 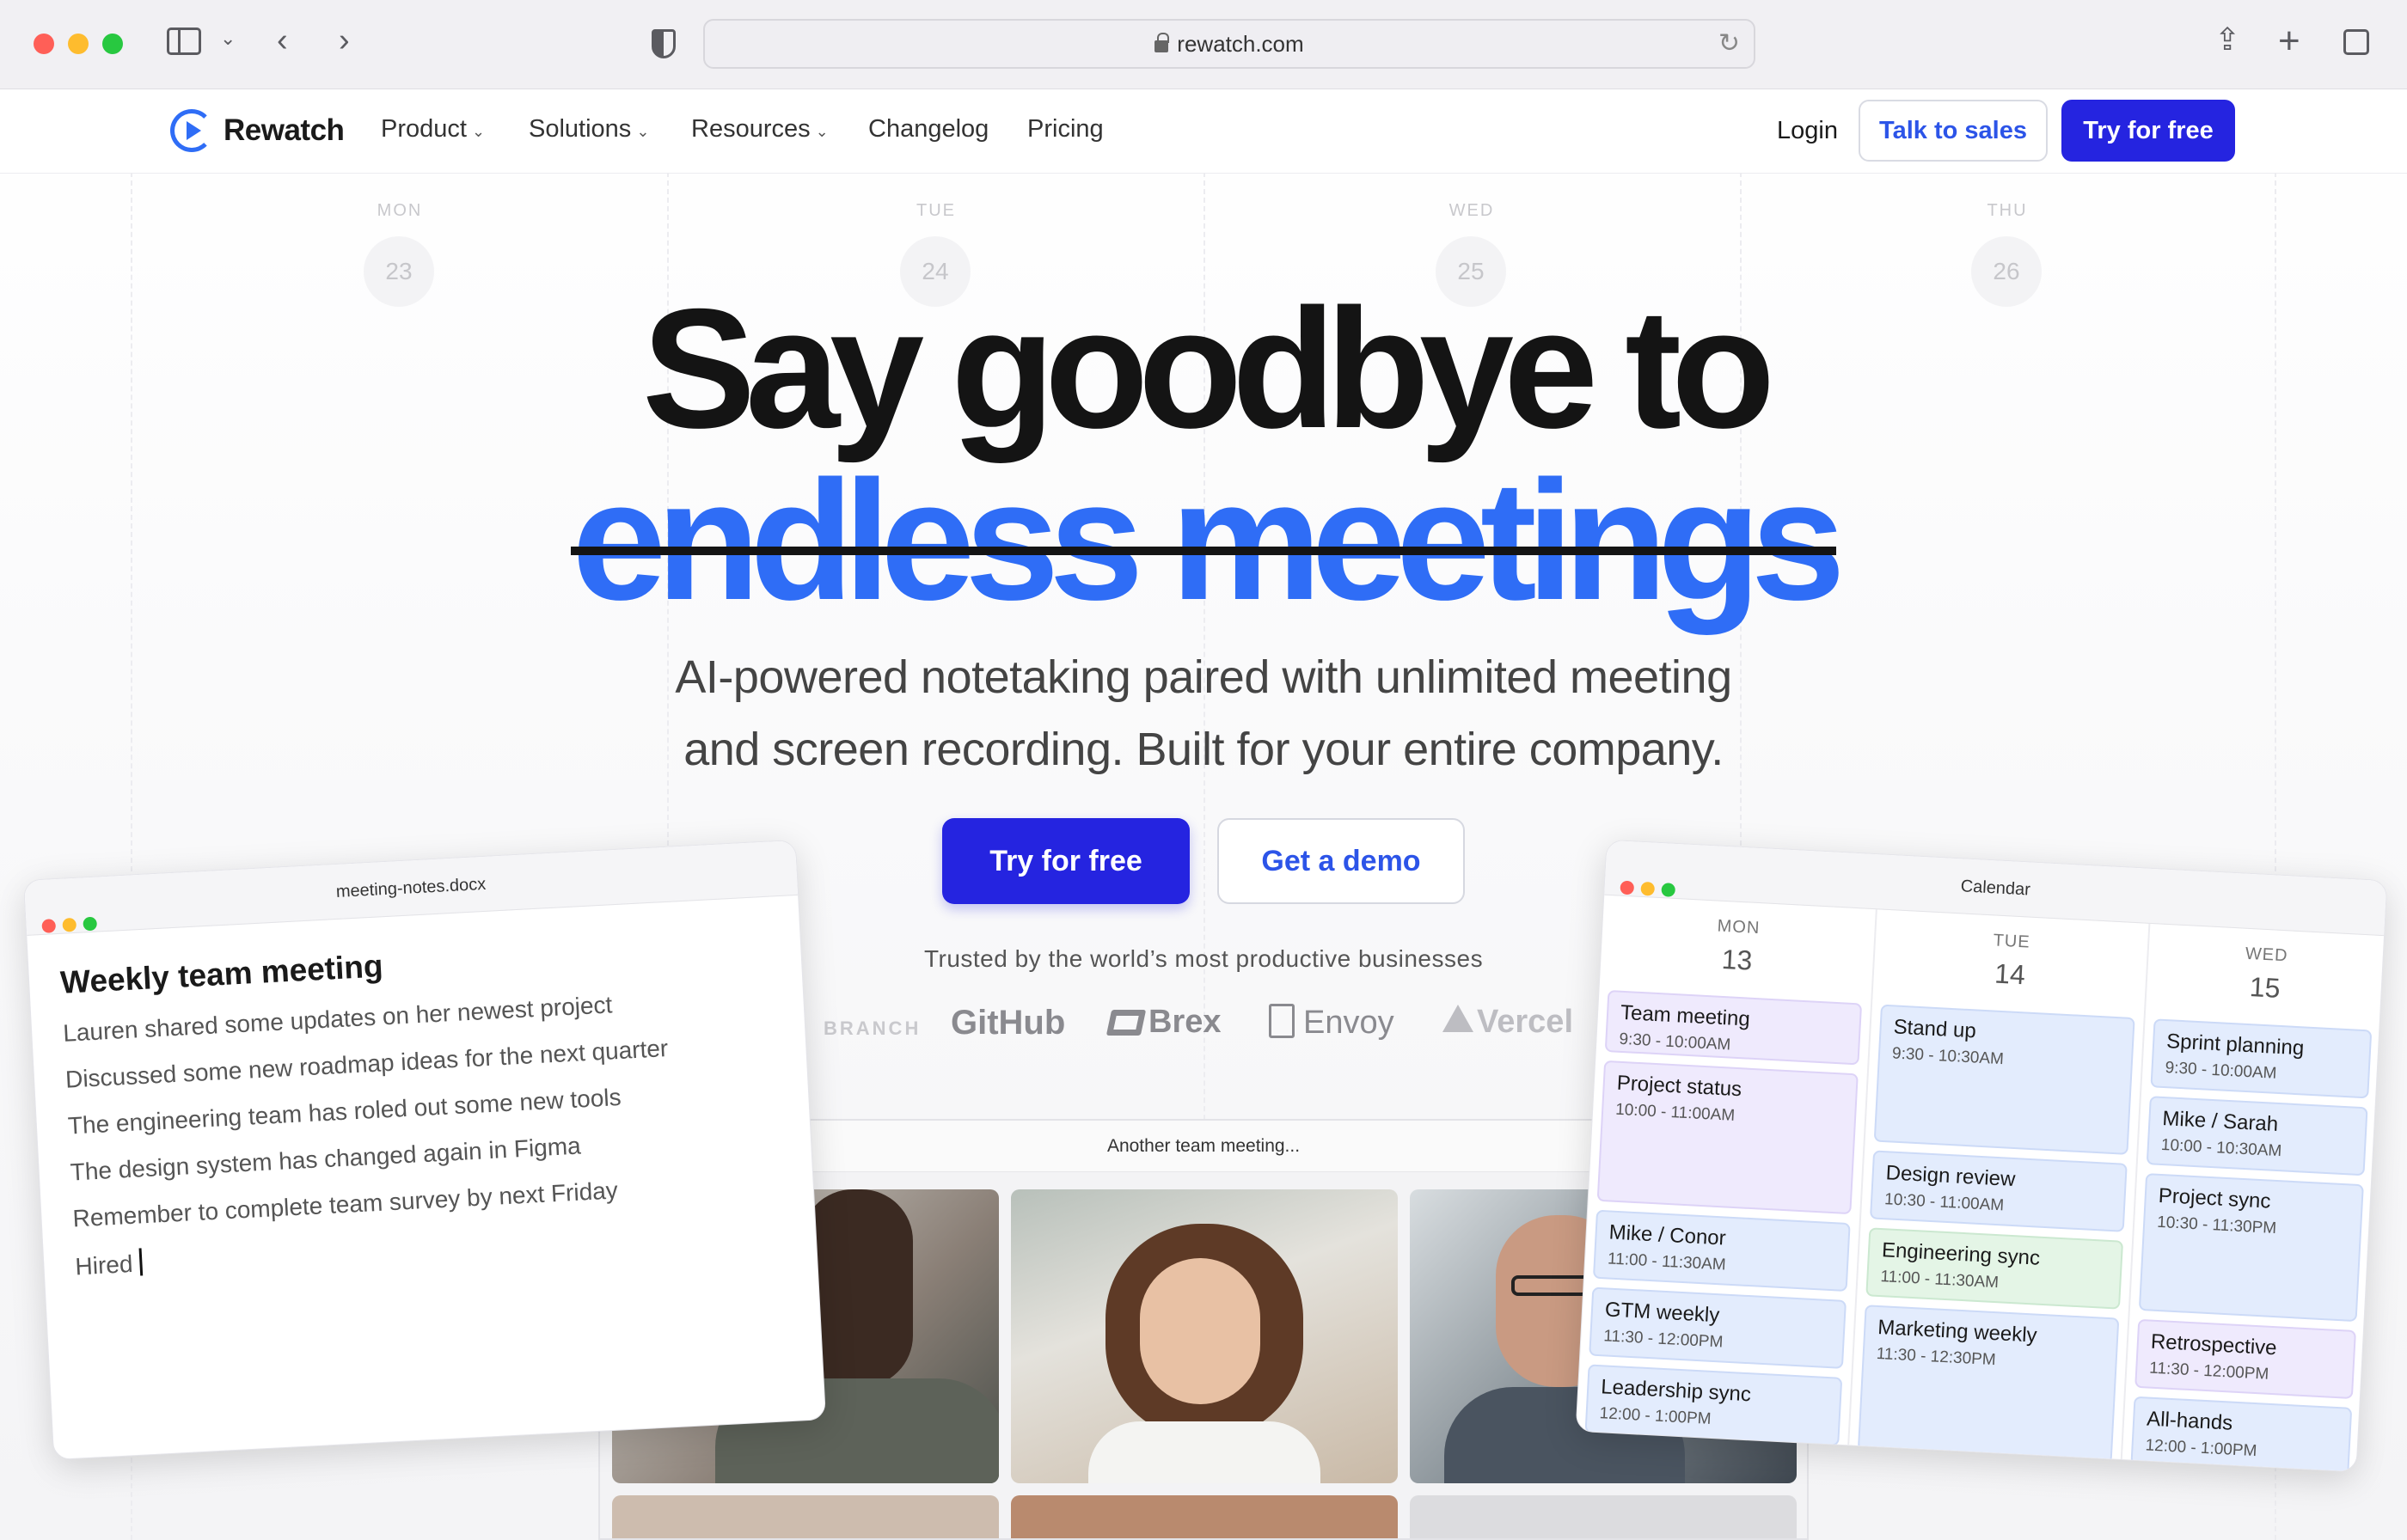 What do you see at coordinates (1995, 888) in the screenshot?
I see `calendar-title: Calendar` at bounding box center [1995, 888].